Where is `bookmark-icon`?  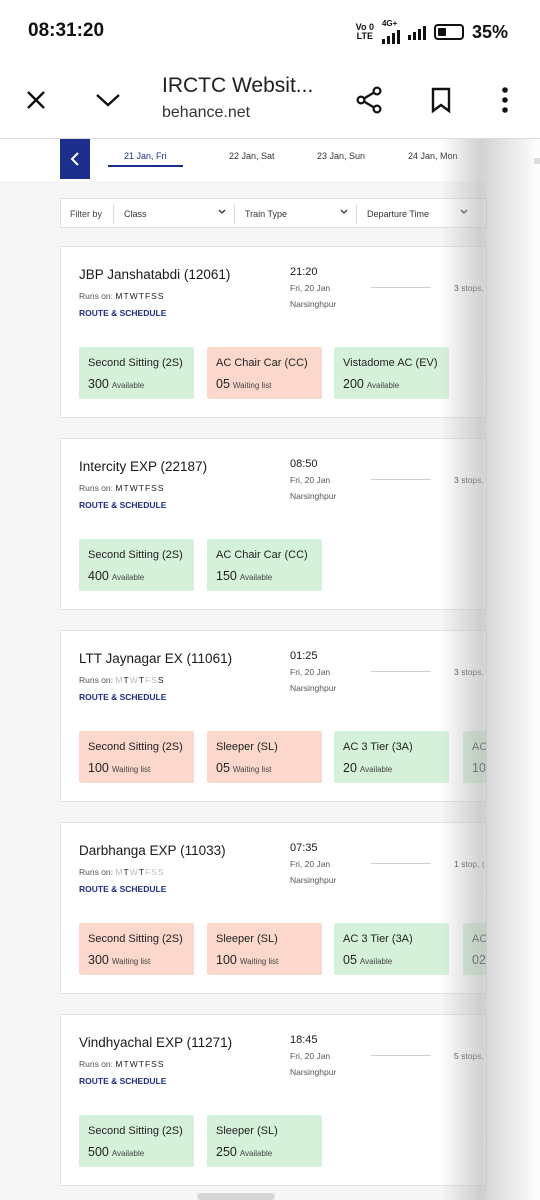
bookmark-icon is located at coordinates (441, 100).